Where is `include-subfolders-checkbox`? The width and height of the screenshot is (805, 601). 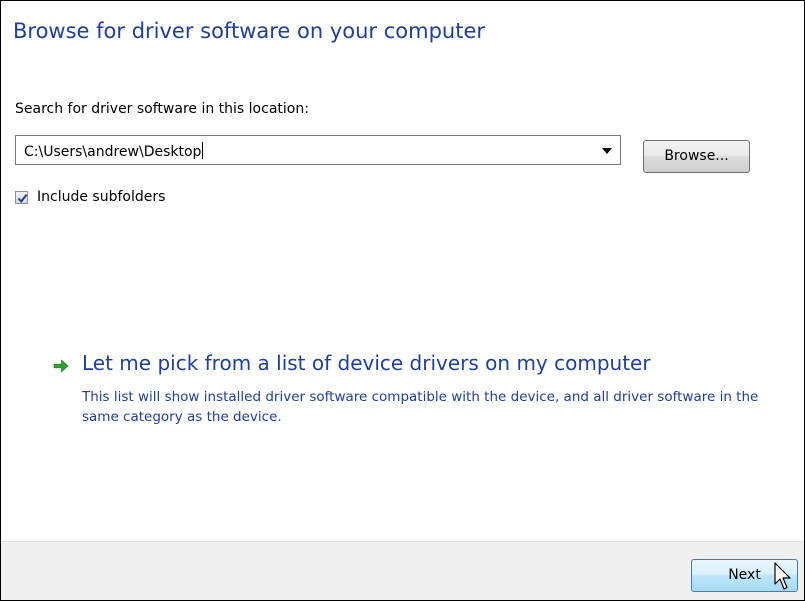
include-subfolders-checkbox is located at coordinates (21, 197).